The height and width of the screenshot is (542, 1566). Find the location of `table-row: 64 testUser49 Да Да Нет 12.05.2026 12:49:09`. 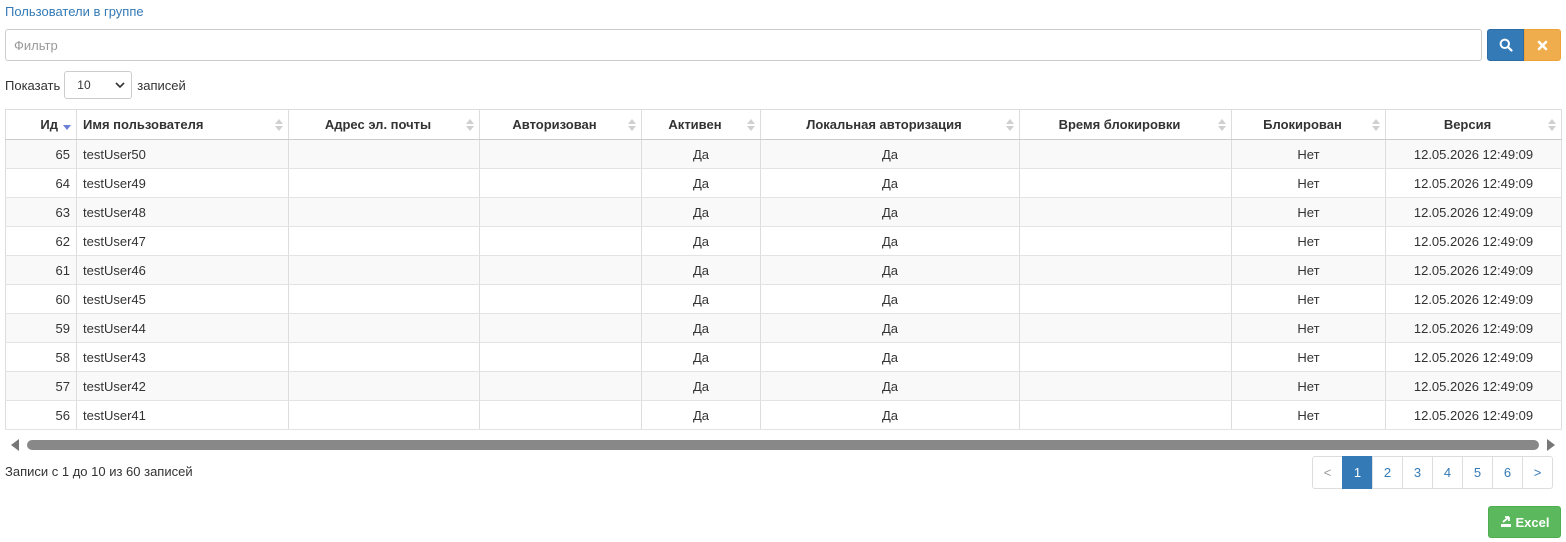

table-row: 64 testUser49 Да Да Нет 12.05.2026 12:49:09 is located at coordinates (783, 183).